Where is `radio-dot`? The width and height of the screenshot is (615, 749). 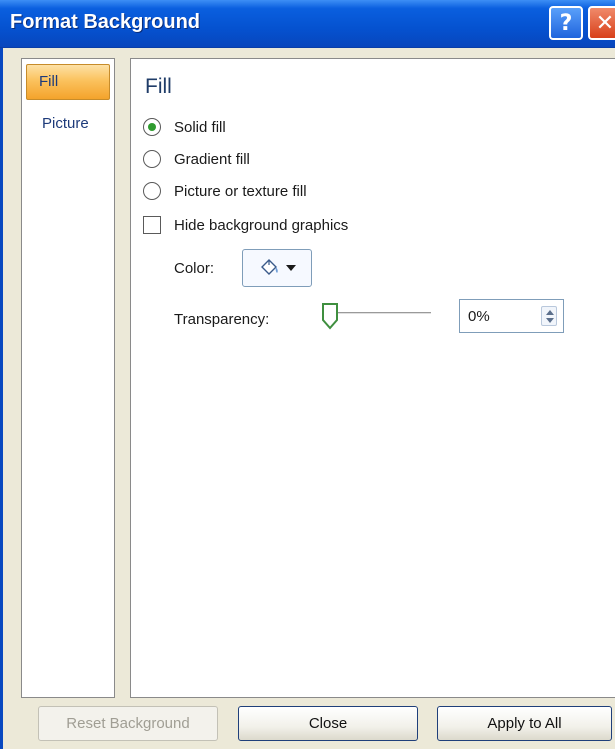 radio-dot is located at coordinates (152, 127).